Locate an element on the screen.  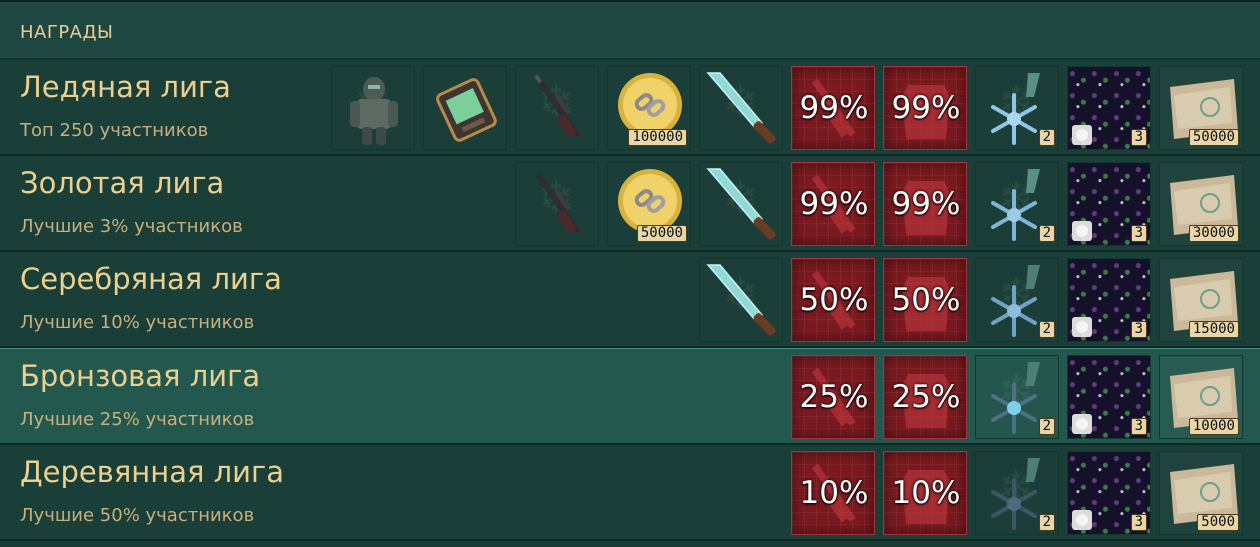
league-name: Ледяная лига is located at coordinates (125, 87).